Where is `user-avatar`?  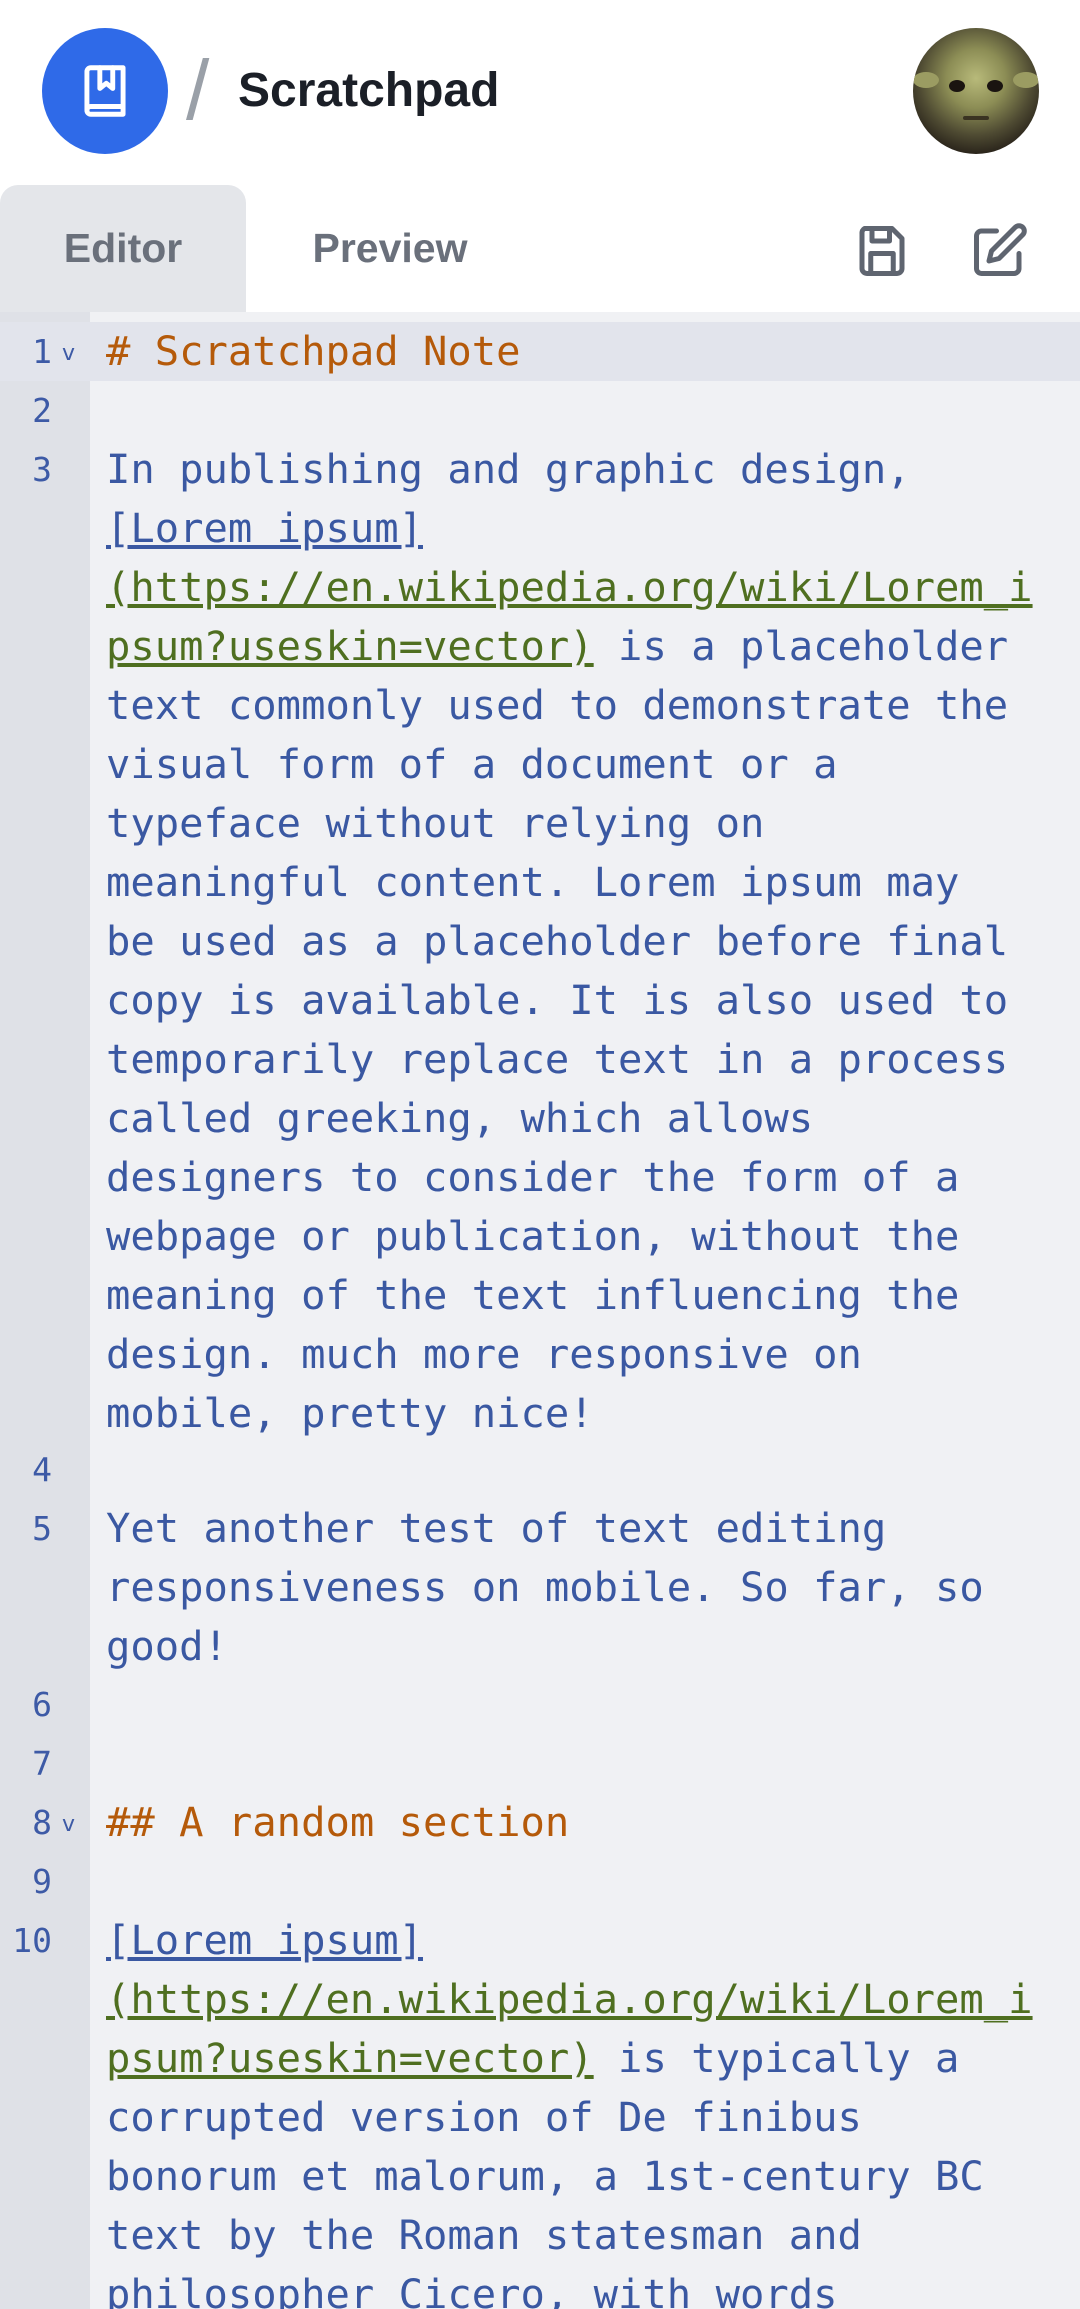
user-avatar is located at coordinates (976, 91).